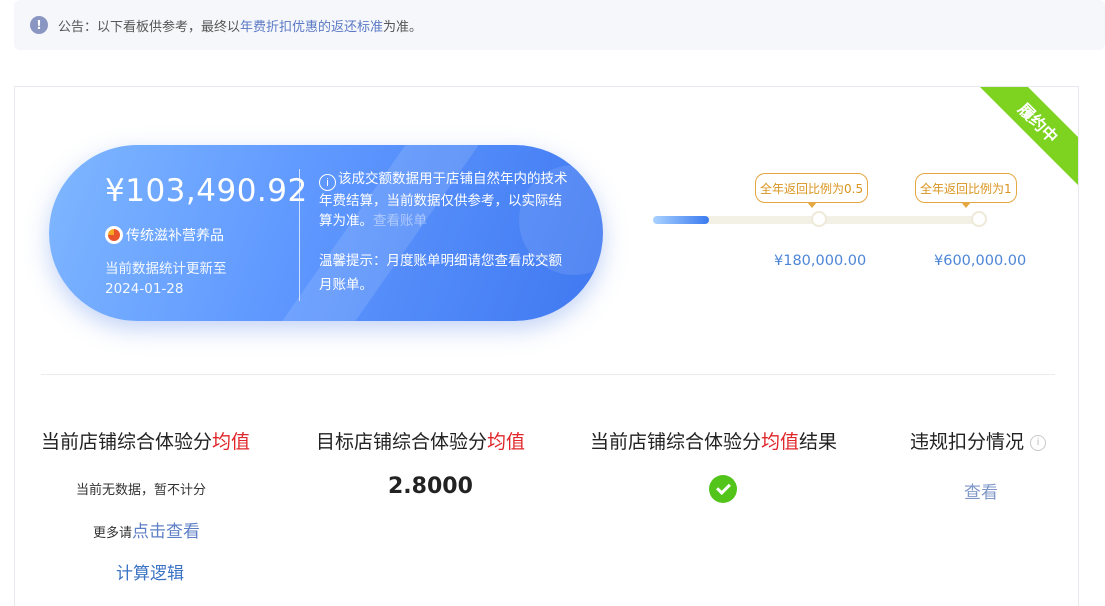  Describe the element at coordinates (175, 236) in the screenshot. I see `shop-name: 传统滋补营养品` at that location.